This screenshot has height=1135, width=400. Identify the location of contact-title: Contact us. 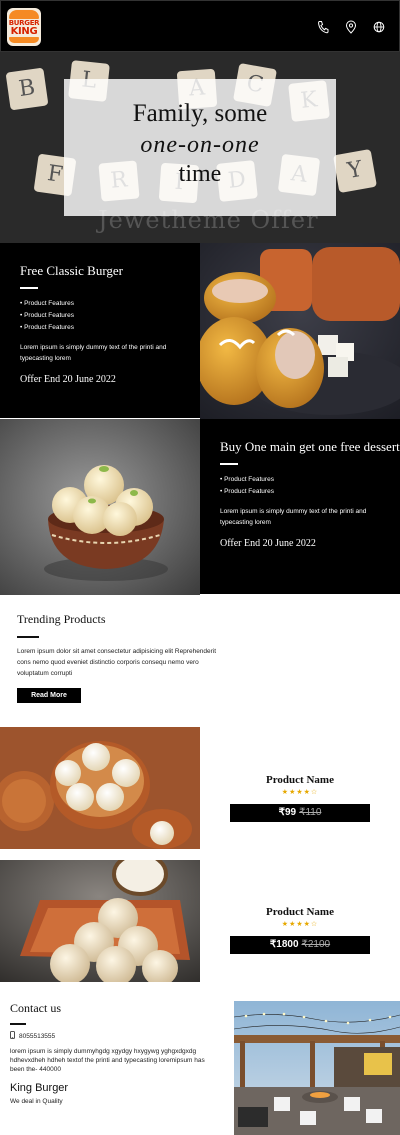
(35, 1008).